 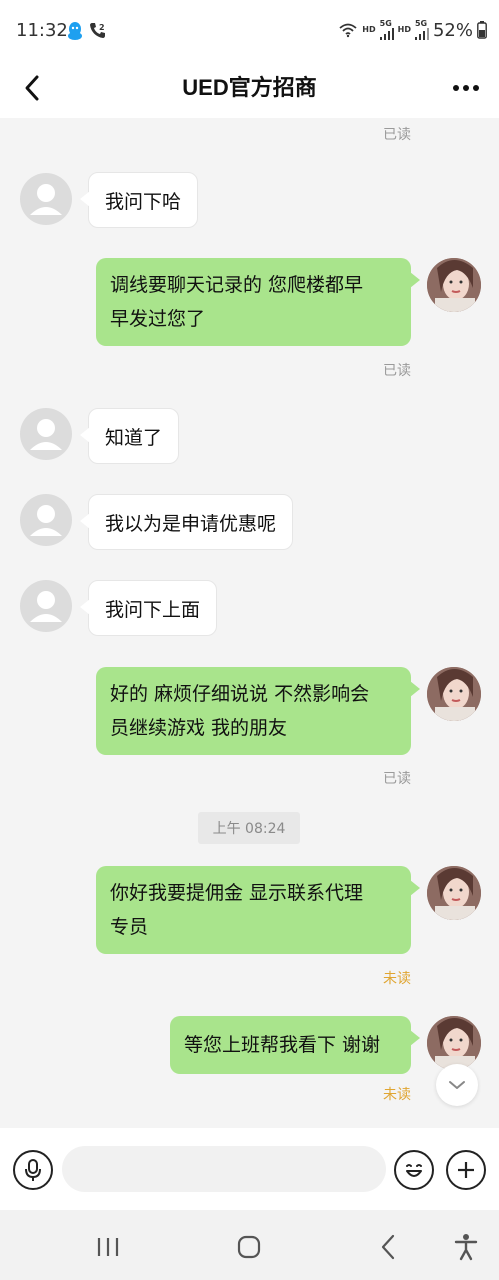 I want to click on page-title: UED官方招商, so click(x=249, y=87).